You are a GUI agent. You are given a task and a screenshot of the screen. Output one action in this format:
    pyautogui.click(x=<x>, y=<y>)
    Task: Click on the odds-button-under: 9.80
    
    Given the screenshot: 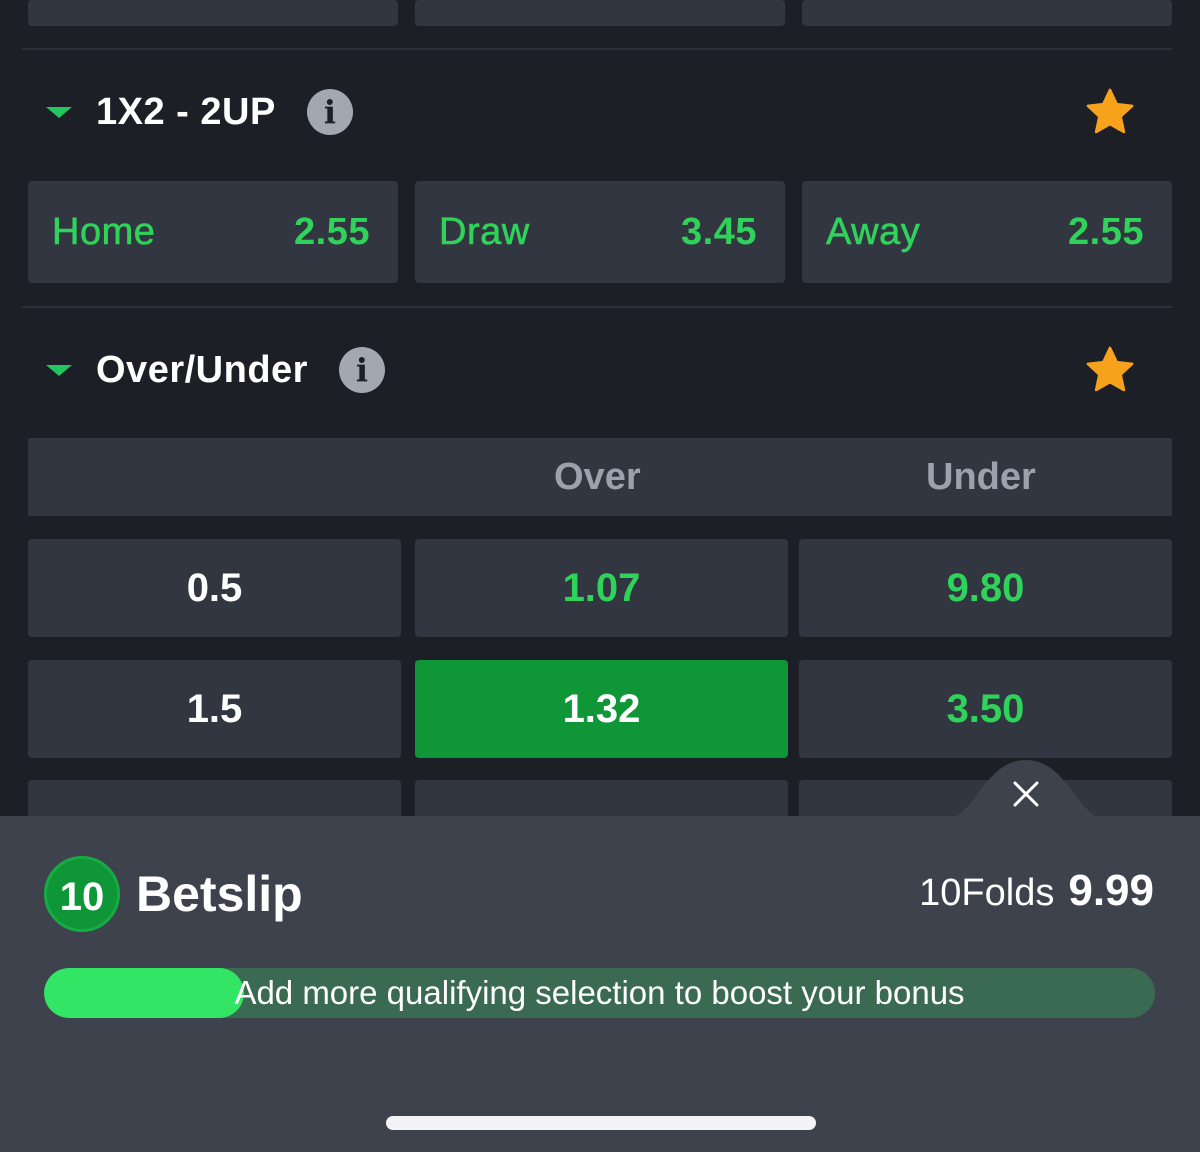 What is the action you would take?
    pyautogui.click(x=985, y=588)
    